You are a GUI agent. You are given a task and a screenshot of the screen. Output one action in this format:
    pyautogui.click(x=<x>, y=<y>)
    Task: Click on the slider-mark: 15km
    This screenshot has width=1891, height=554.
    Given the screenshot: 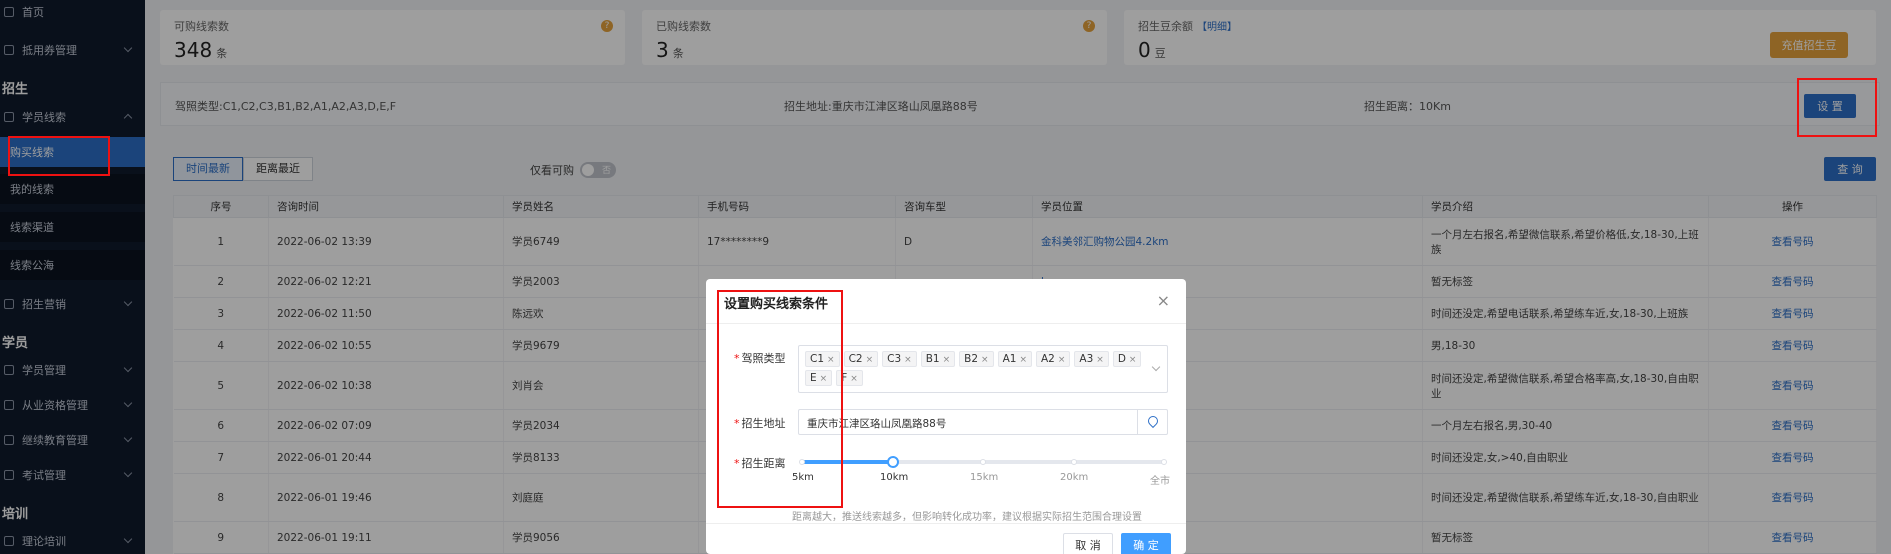 What is the action you would take?
    pyautogui.click(x=984, y=477)
    